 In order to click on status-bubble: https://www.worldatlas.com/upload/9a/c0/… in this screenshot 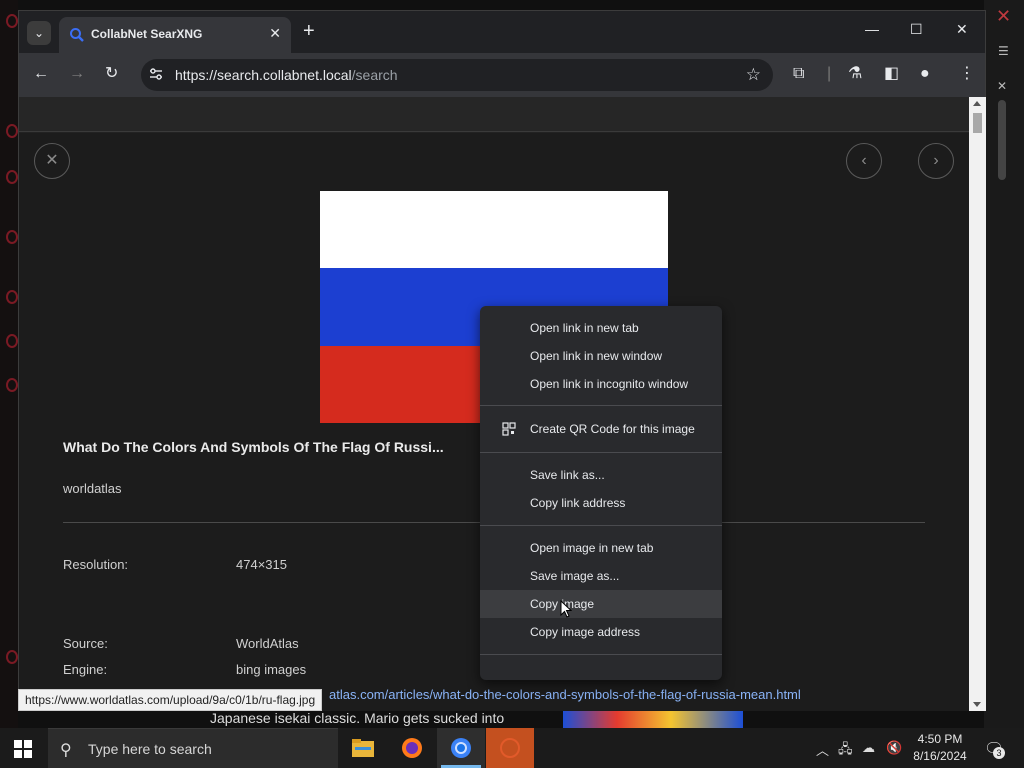, I will do `click(170, 700)`.